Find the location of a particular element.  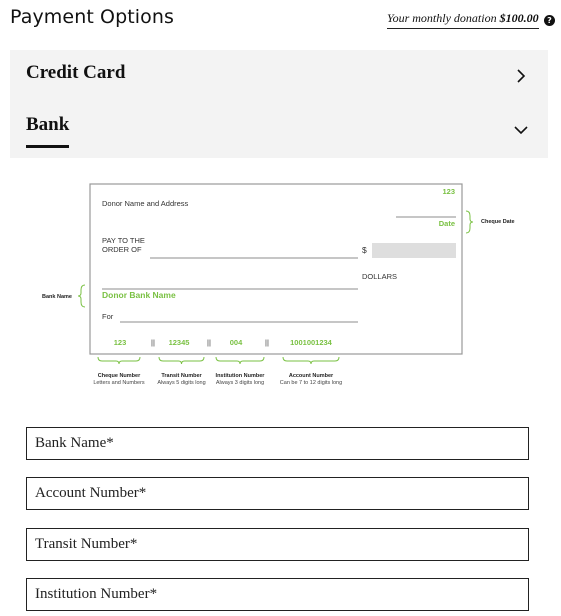

amount-box is located at coordinates (414, 250).